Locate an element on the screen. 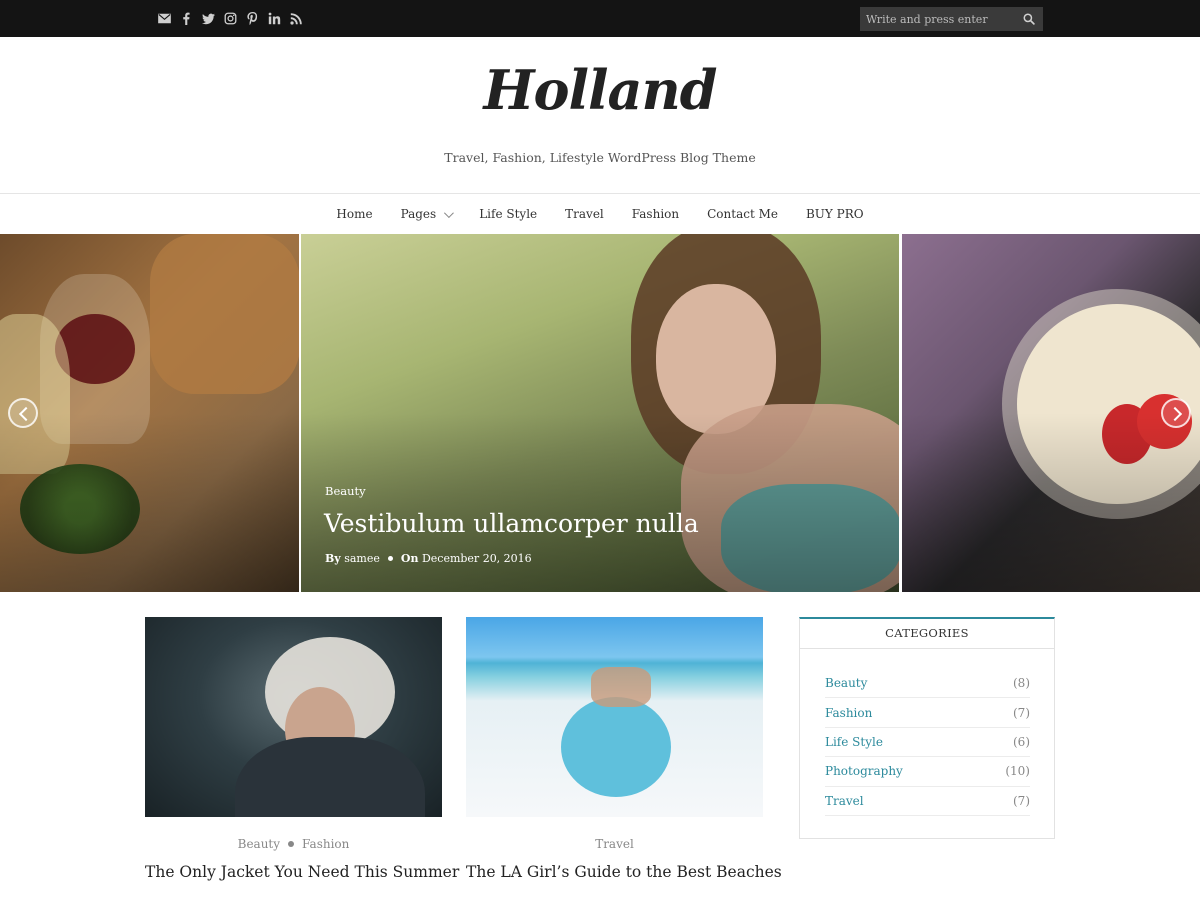 The height and width of the screenshot is (900, 1200). category-count: (10) is located at coordinates (1017, 771).